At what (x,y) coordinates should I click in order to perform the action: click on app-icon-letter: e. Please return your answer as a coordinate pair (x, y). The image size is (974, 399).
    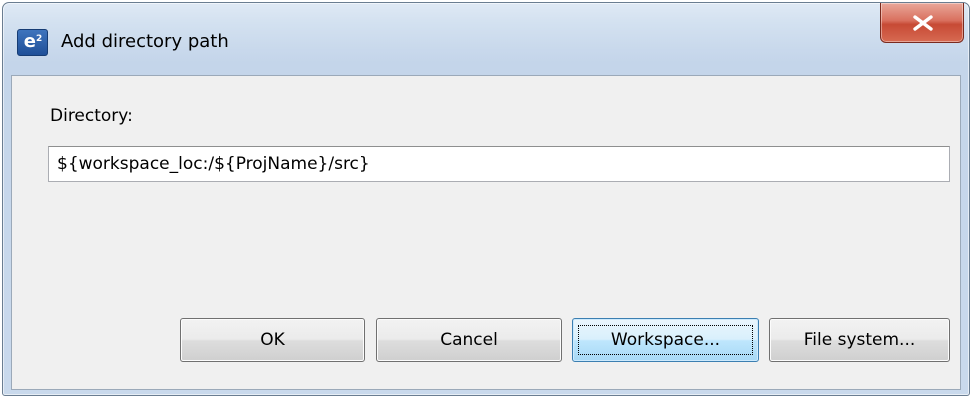
    Looking at the image, I should click on (29, 41).